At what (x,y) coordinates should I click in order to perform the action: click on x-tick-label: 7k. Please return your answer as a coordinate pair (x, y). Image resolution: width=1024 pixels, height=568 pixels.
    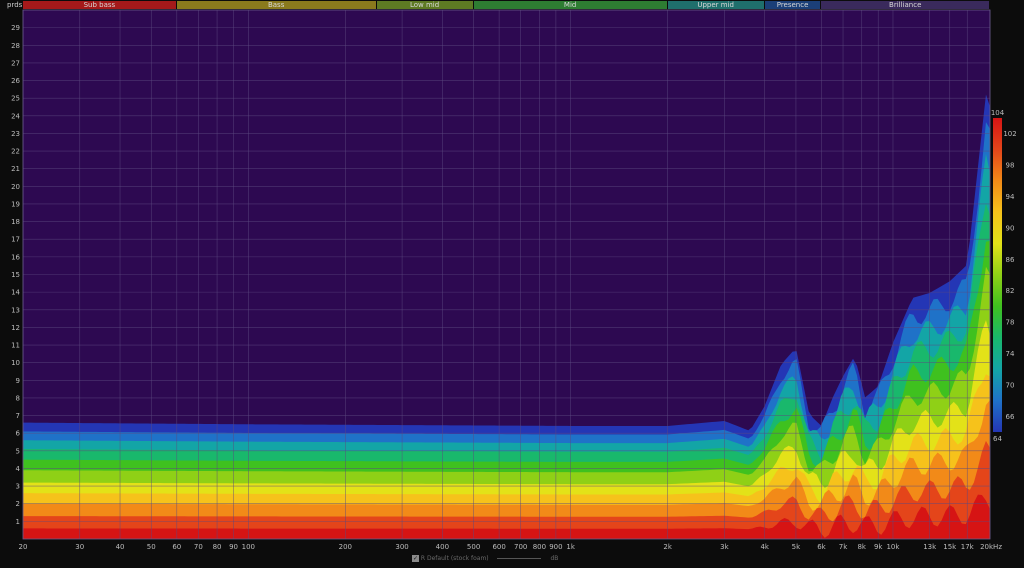
    Looking at the image, I should click on (843, 547).